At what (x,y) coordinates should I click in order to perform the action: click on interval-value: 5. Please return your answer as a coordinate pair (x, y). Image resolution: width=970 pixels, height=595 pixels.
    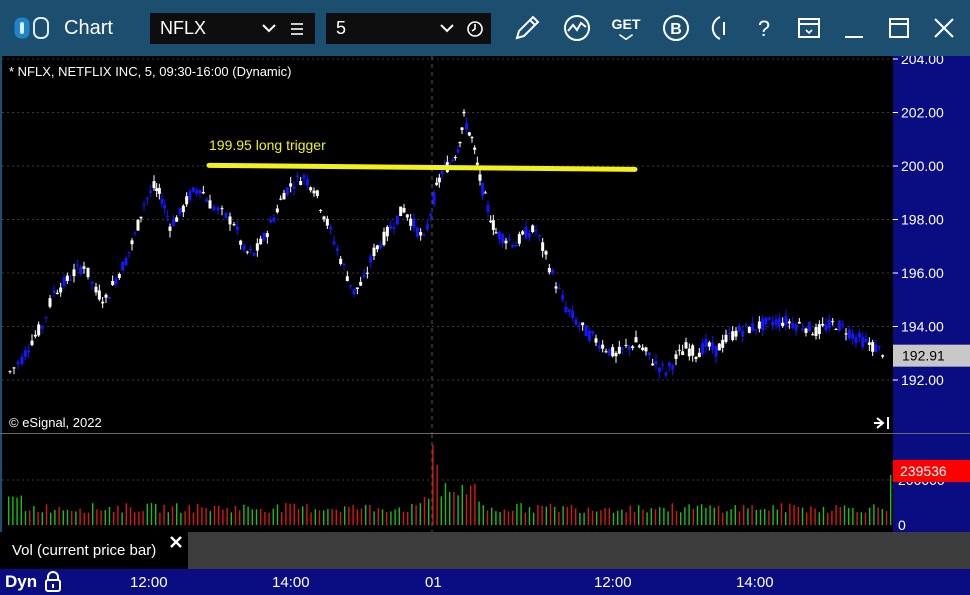
    Looking at the image, I should click on (341, 28).